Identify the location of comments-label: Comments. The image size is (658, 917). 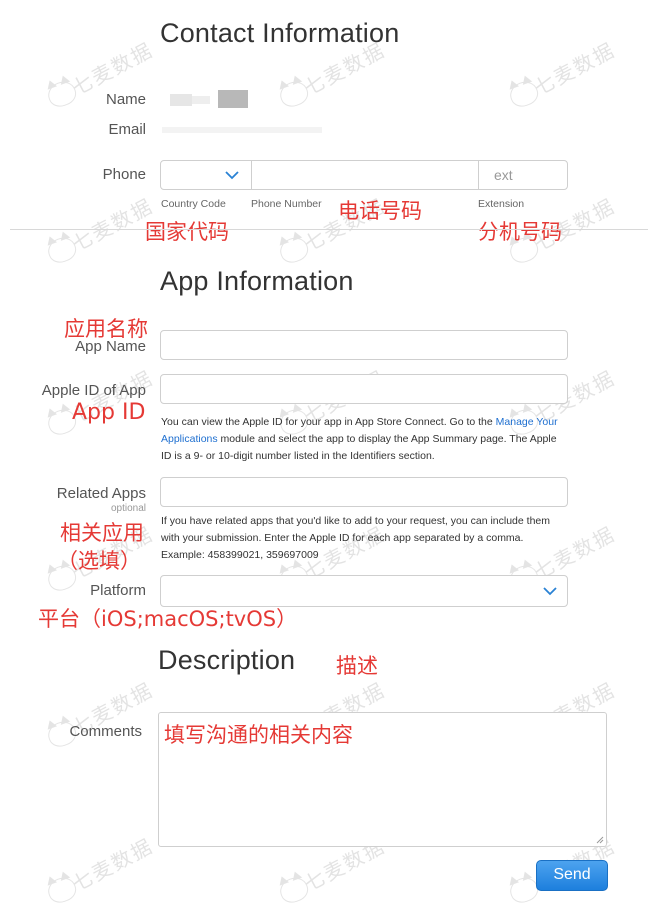
(105, 731).